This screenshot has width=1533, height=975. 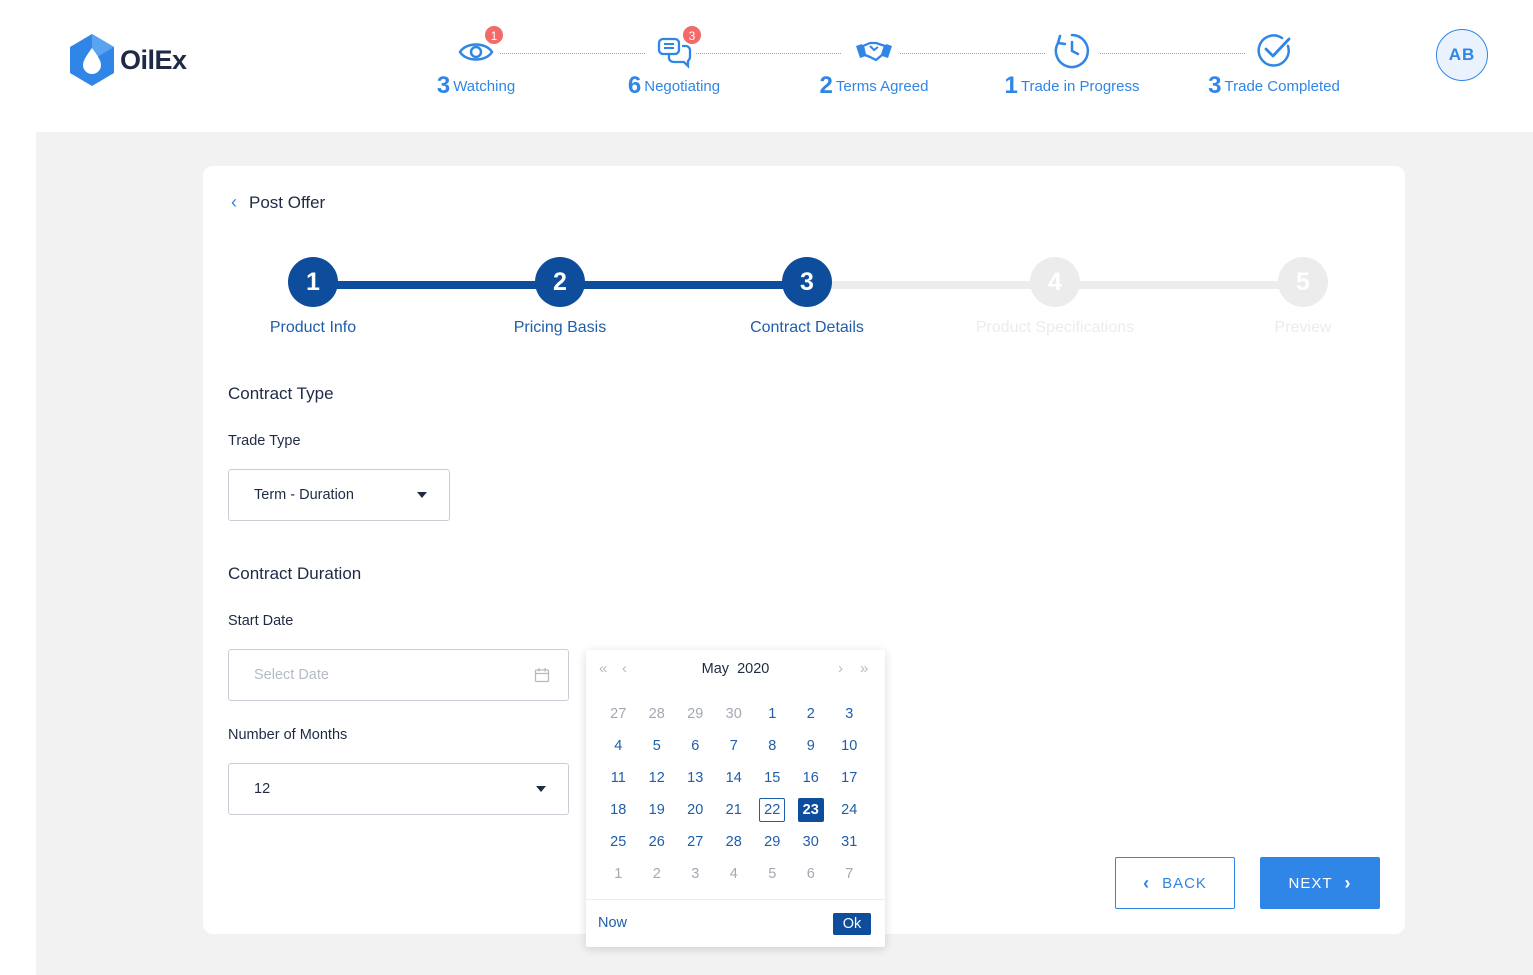 I want to click on calendar-day: 24, so click(x=849, y=810).